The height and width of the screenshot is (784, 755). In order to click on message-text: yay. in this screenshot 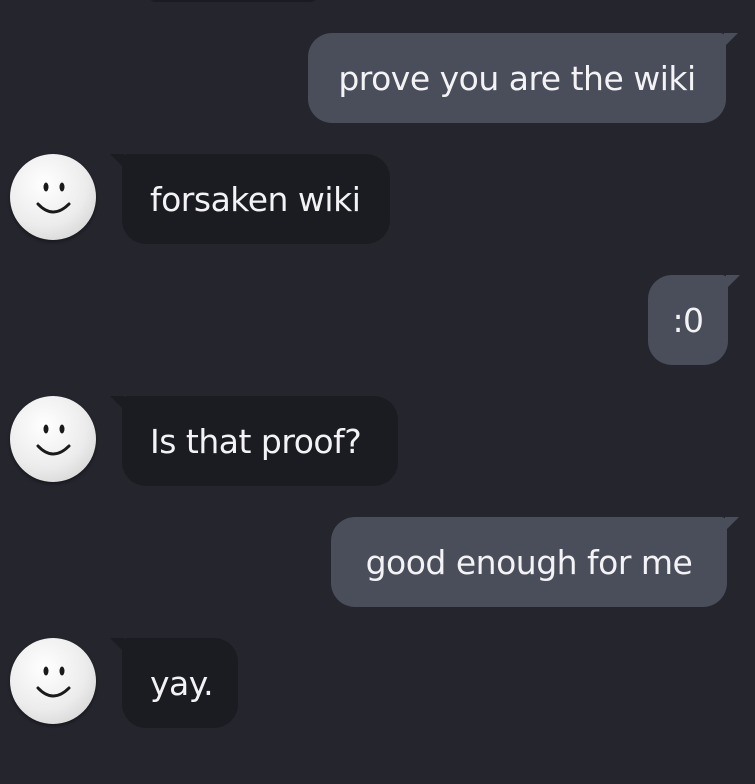, I will do `click(182, 683)`.